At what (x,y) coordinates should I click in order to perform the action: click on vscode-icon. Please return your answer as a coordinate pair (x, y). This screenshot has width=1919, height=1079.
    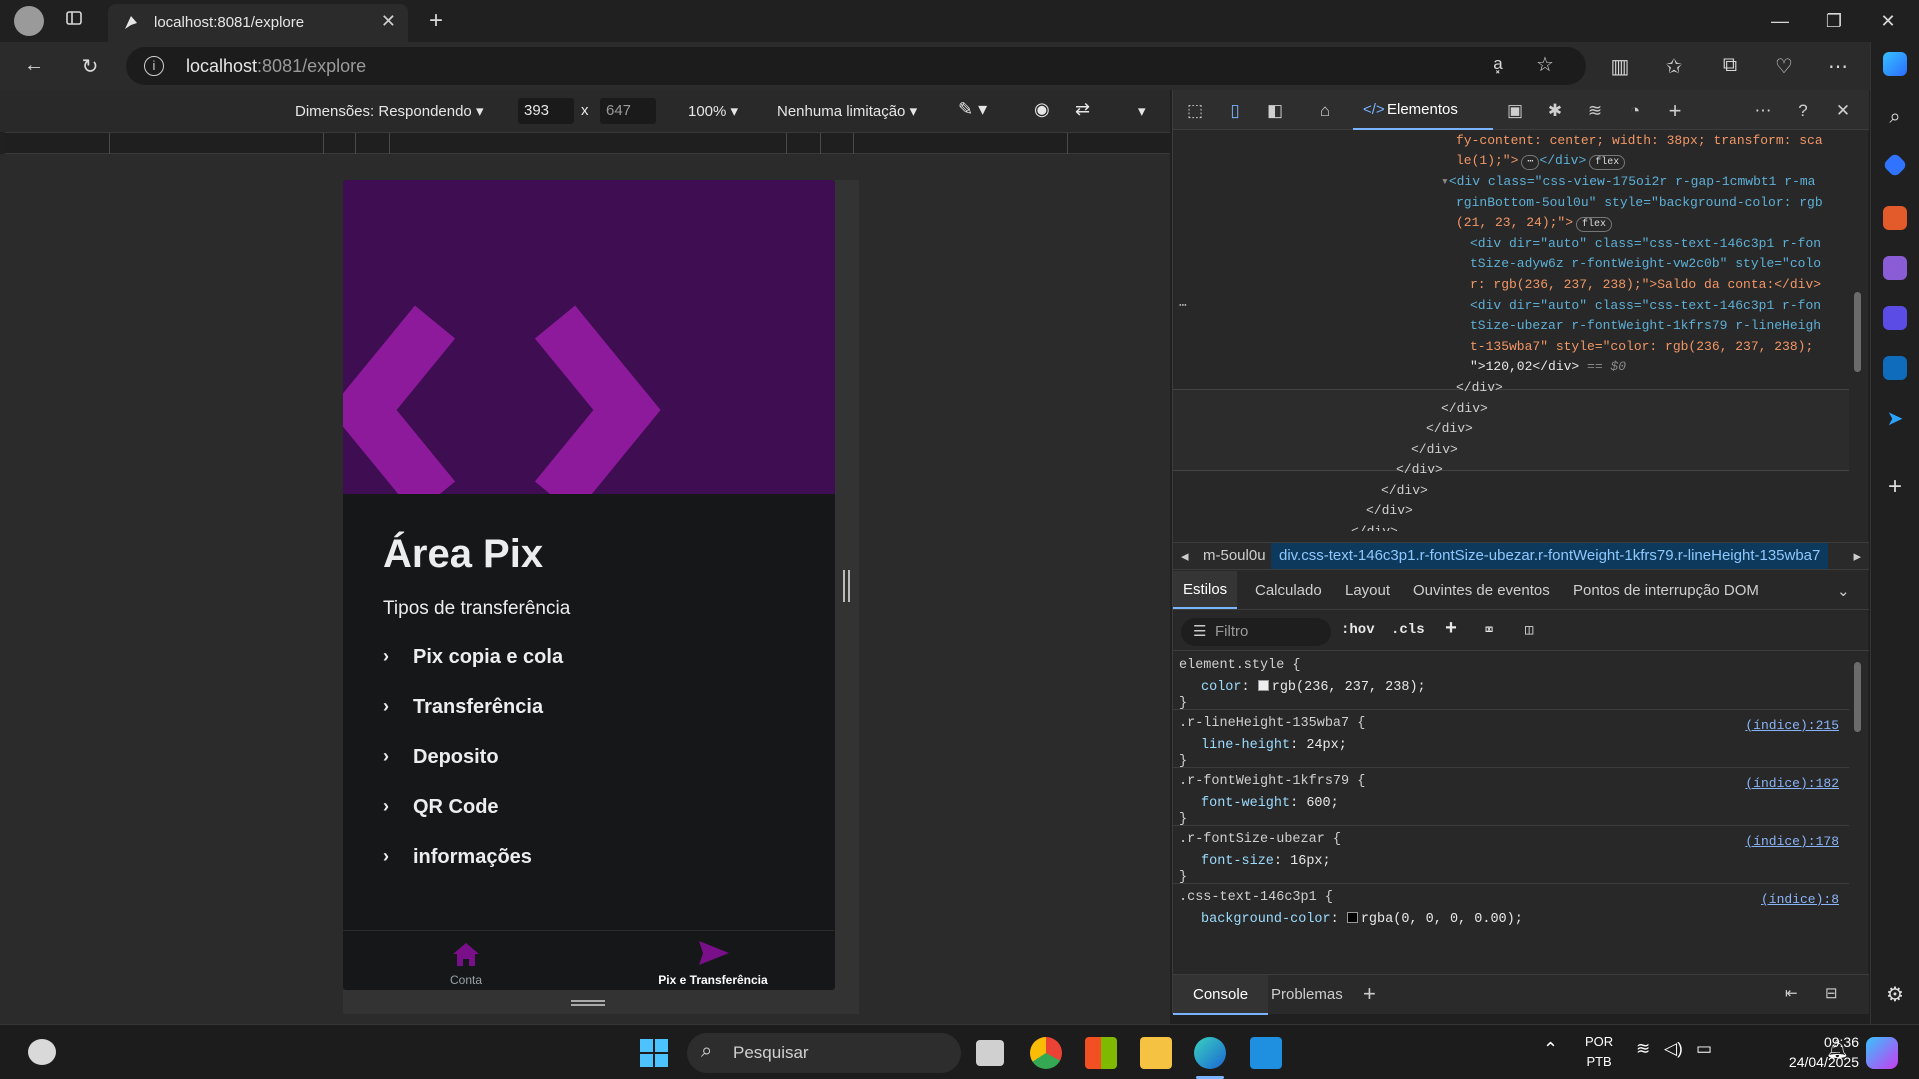
    Looking at the image, I should click on (1266, 1053).